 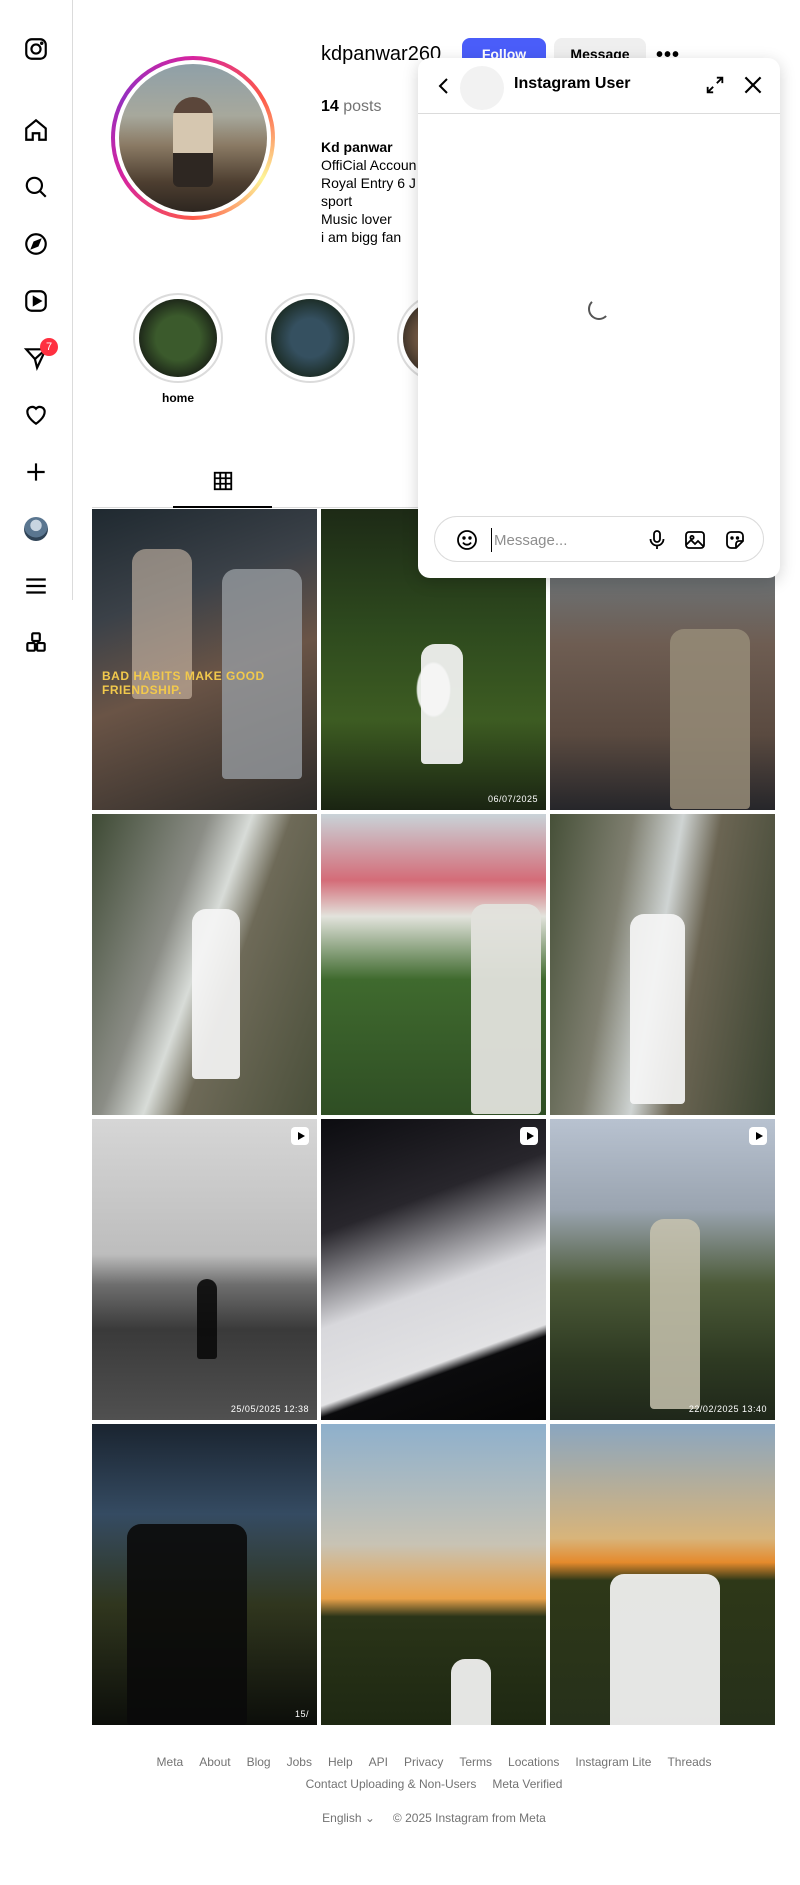 I want to click on messages-icon: 7, so click(x=40, y=355).